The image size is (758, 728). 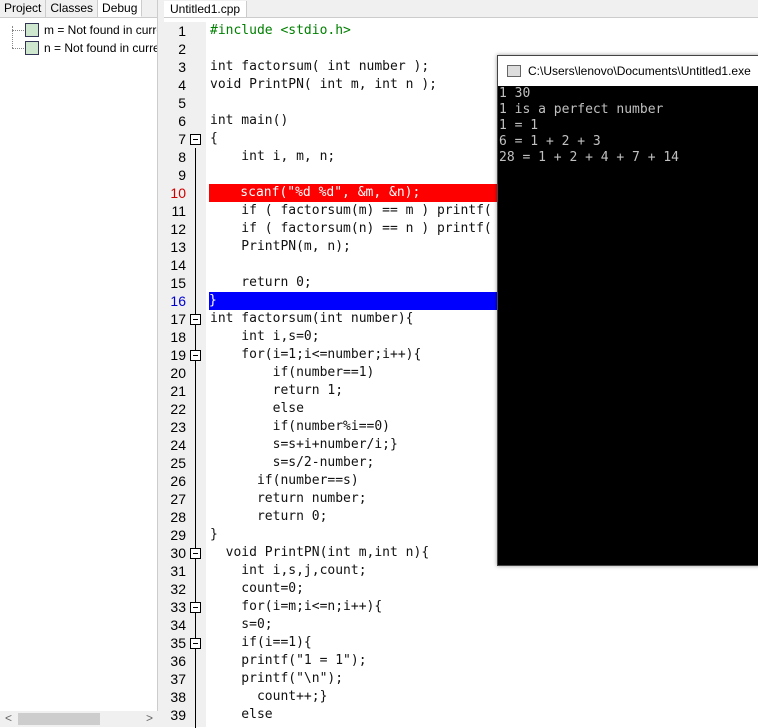 What do you see at coordinates (519, 125) in the screenshot?
I see `console-line: 1 = 1` at bounding box center [519, 125].